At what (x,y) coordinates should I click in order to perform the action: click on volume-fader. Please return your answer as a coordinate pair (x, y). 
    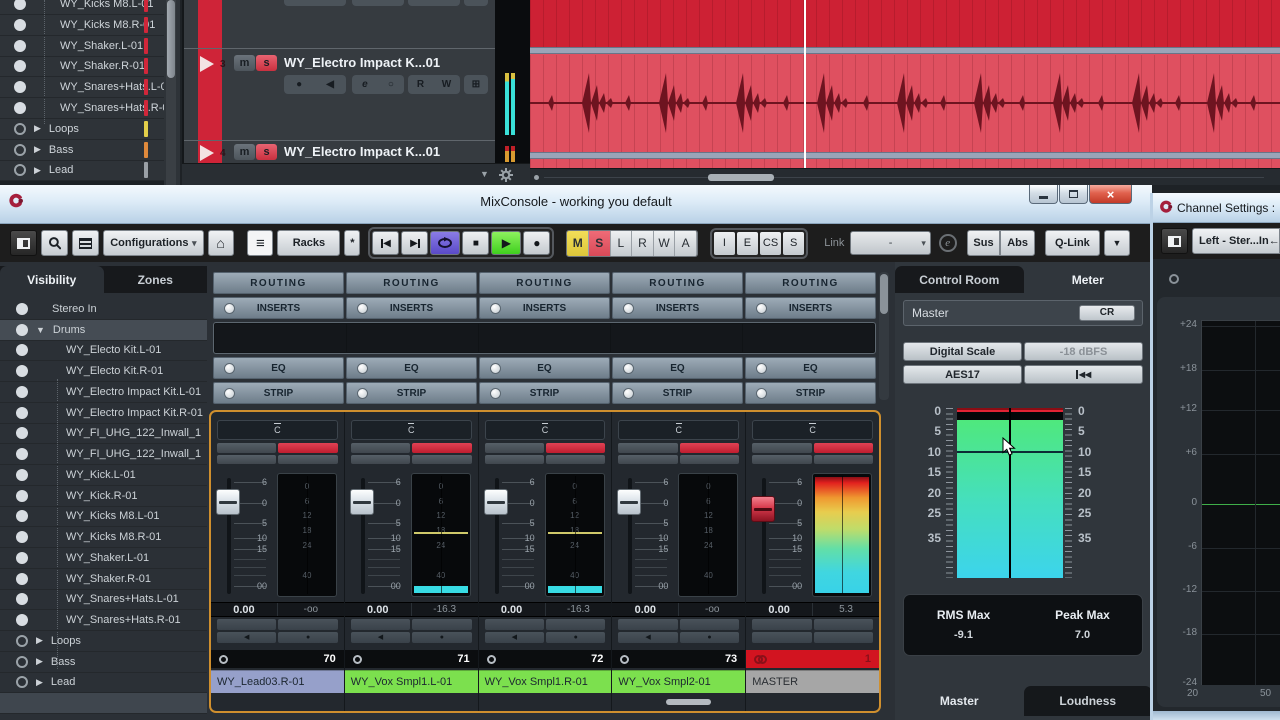
    Looking at the image, I should click on (629, 502).